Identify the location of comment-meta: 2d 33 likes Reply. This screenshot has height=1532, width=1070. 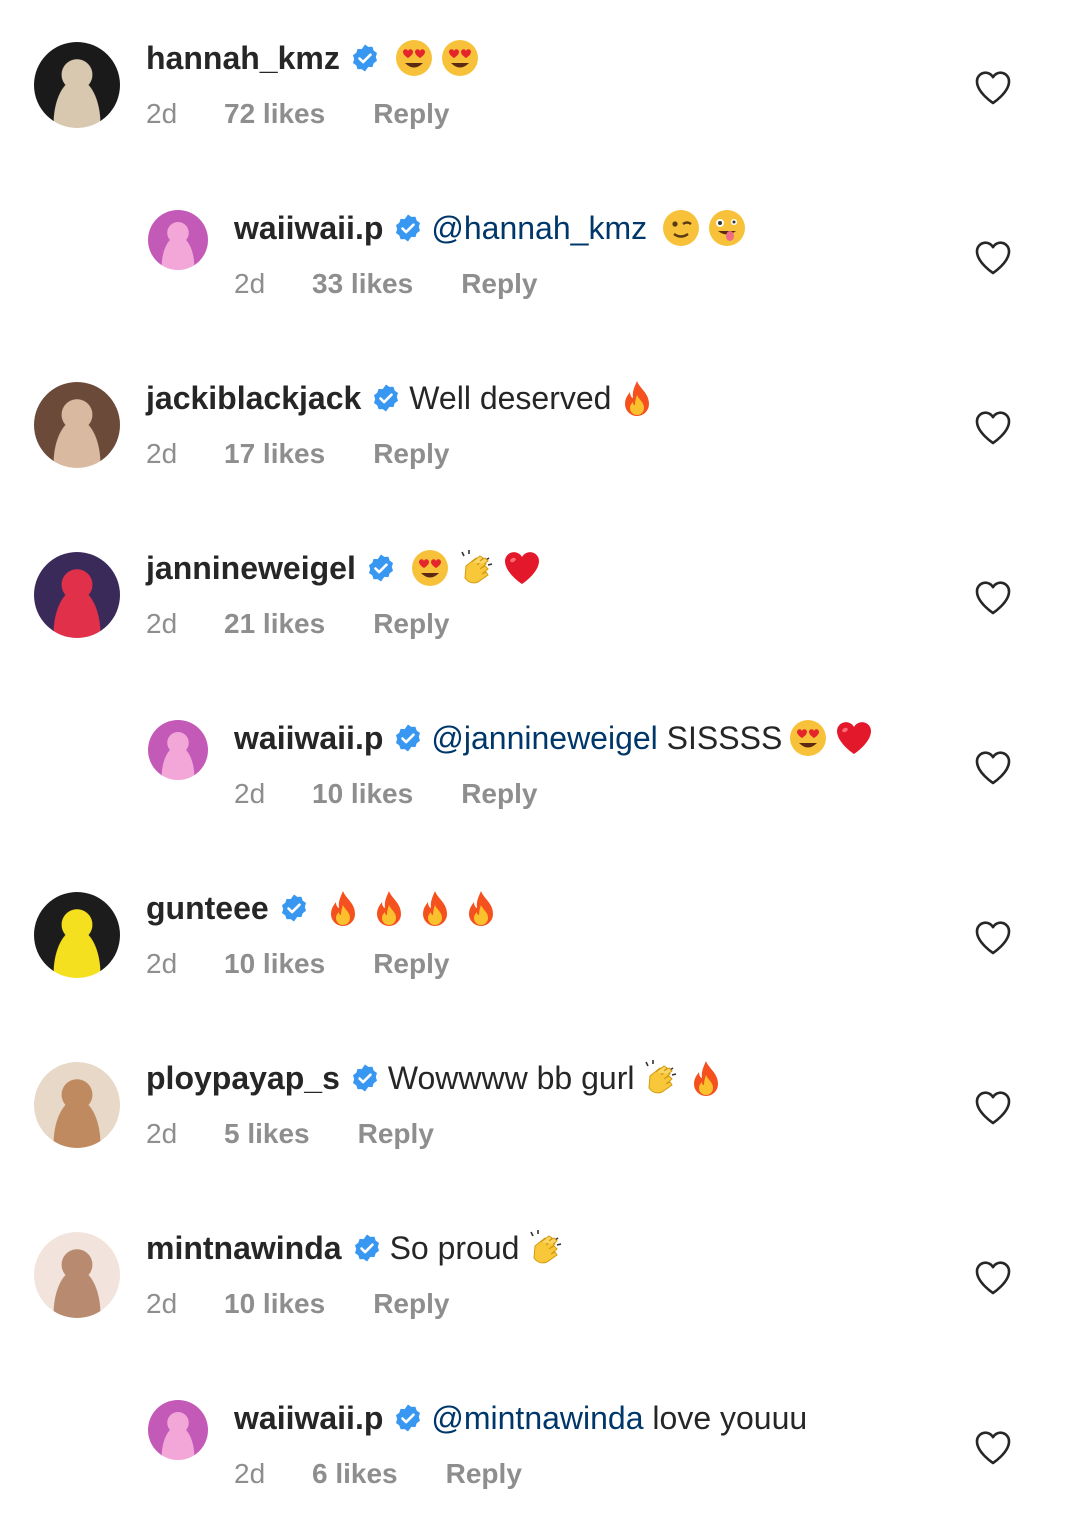
(385, 284).